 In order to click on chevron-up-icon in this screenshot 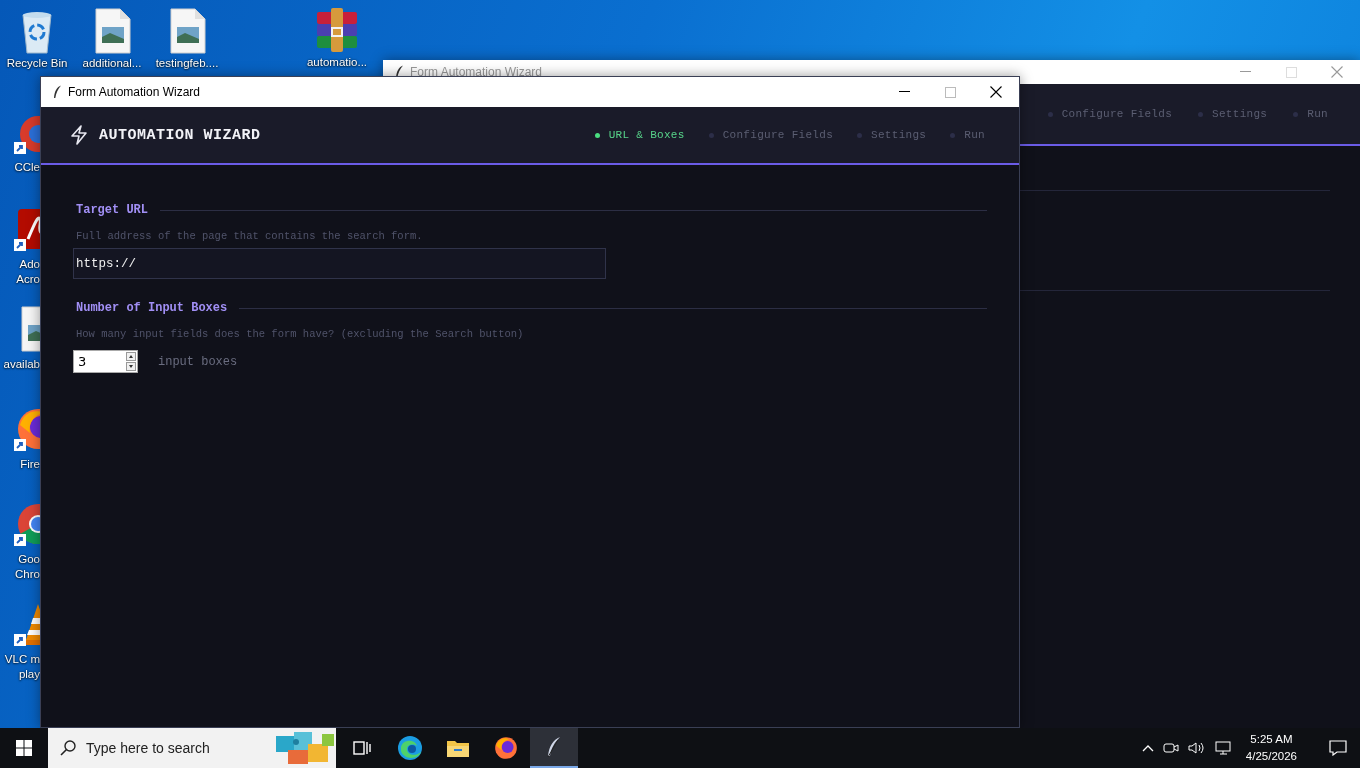, I will do `click(1147, 748)`.